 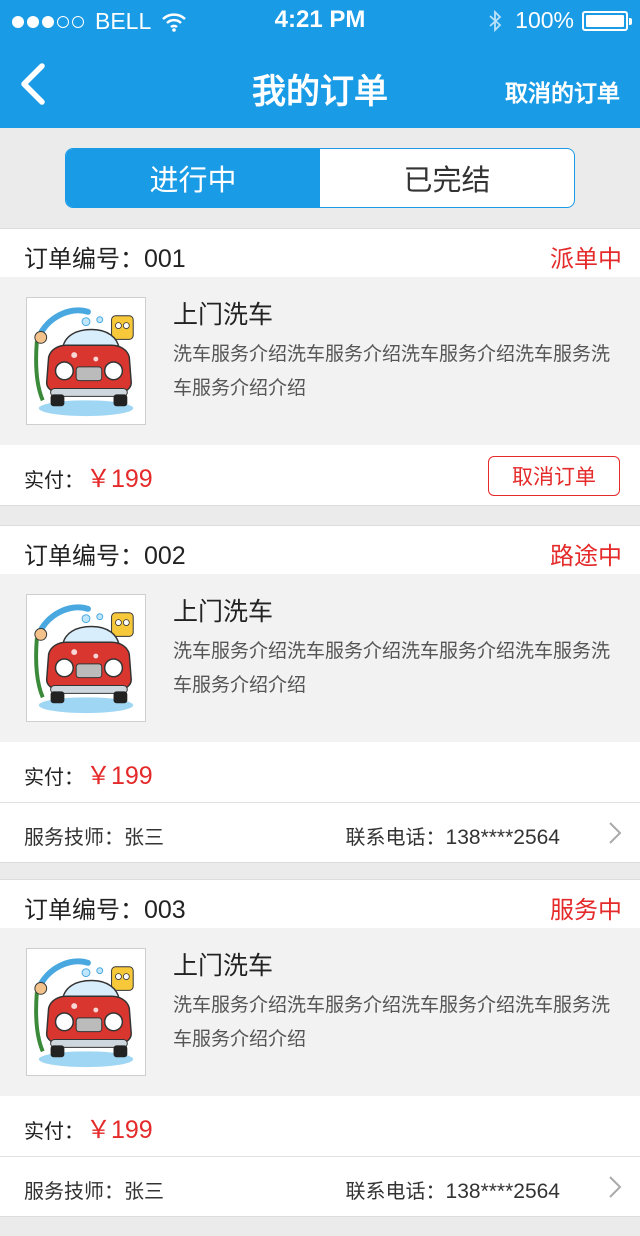 I want to click on status-bar: BELL 4:21 PM 100%, so click(x=320, y=20).